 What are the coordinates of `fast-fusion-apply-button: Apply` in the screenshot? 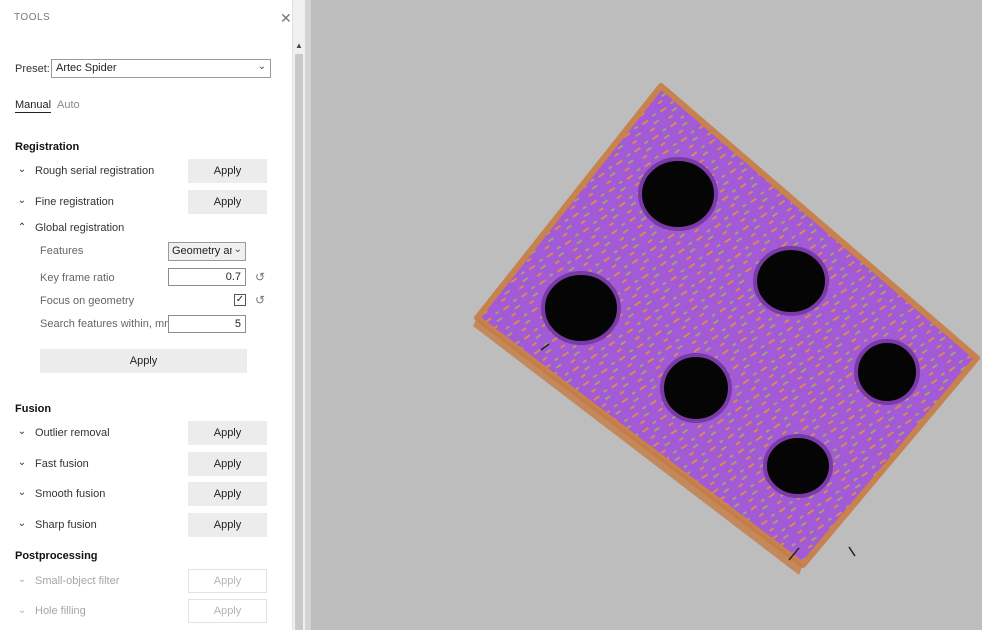 It's located at (227, 464).